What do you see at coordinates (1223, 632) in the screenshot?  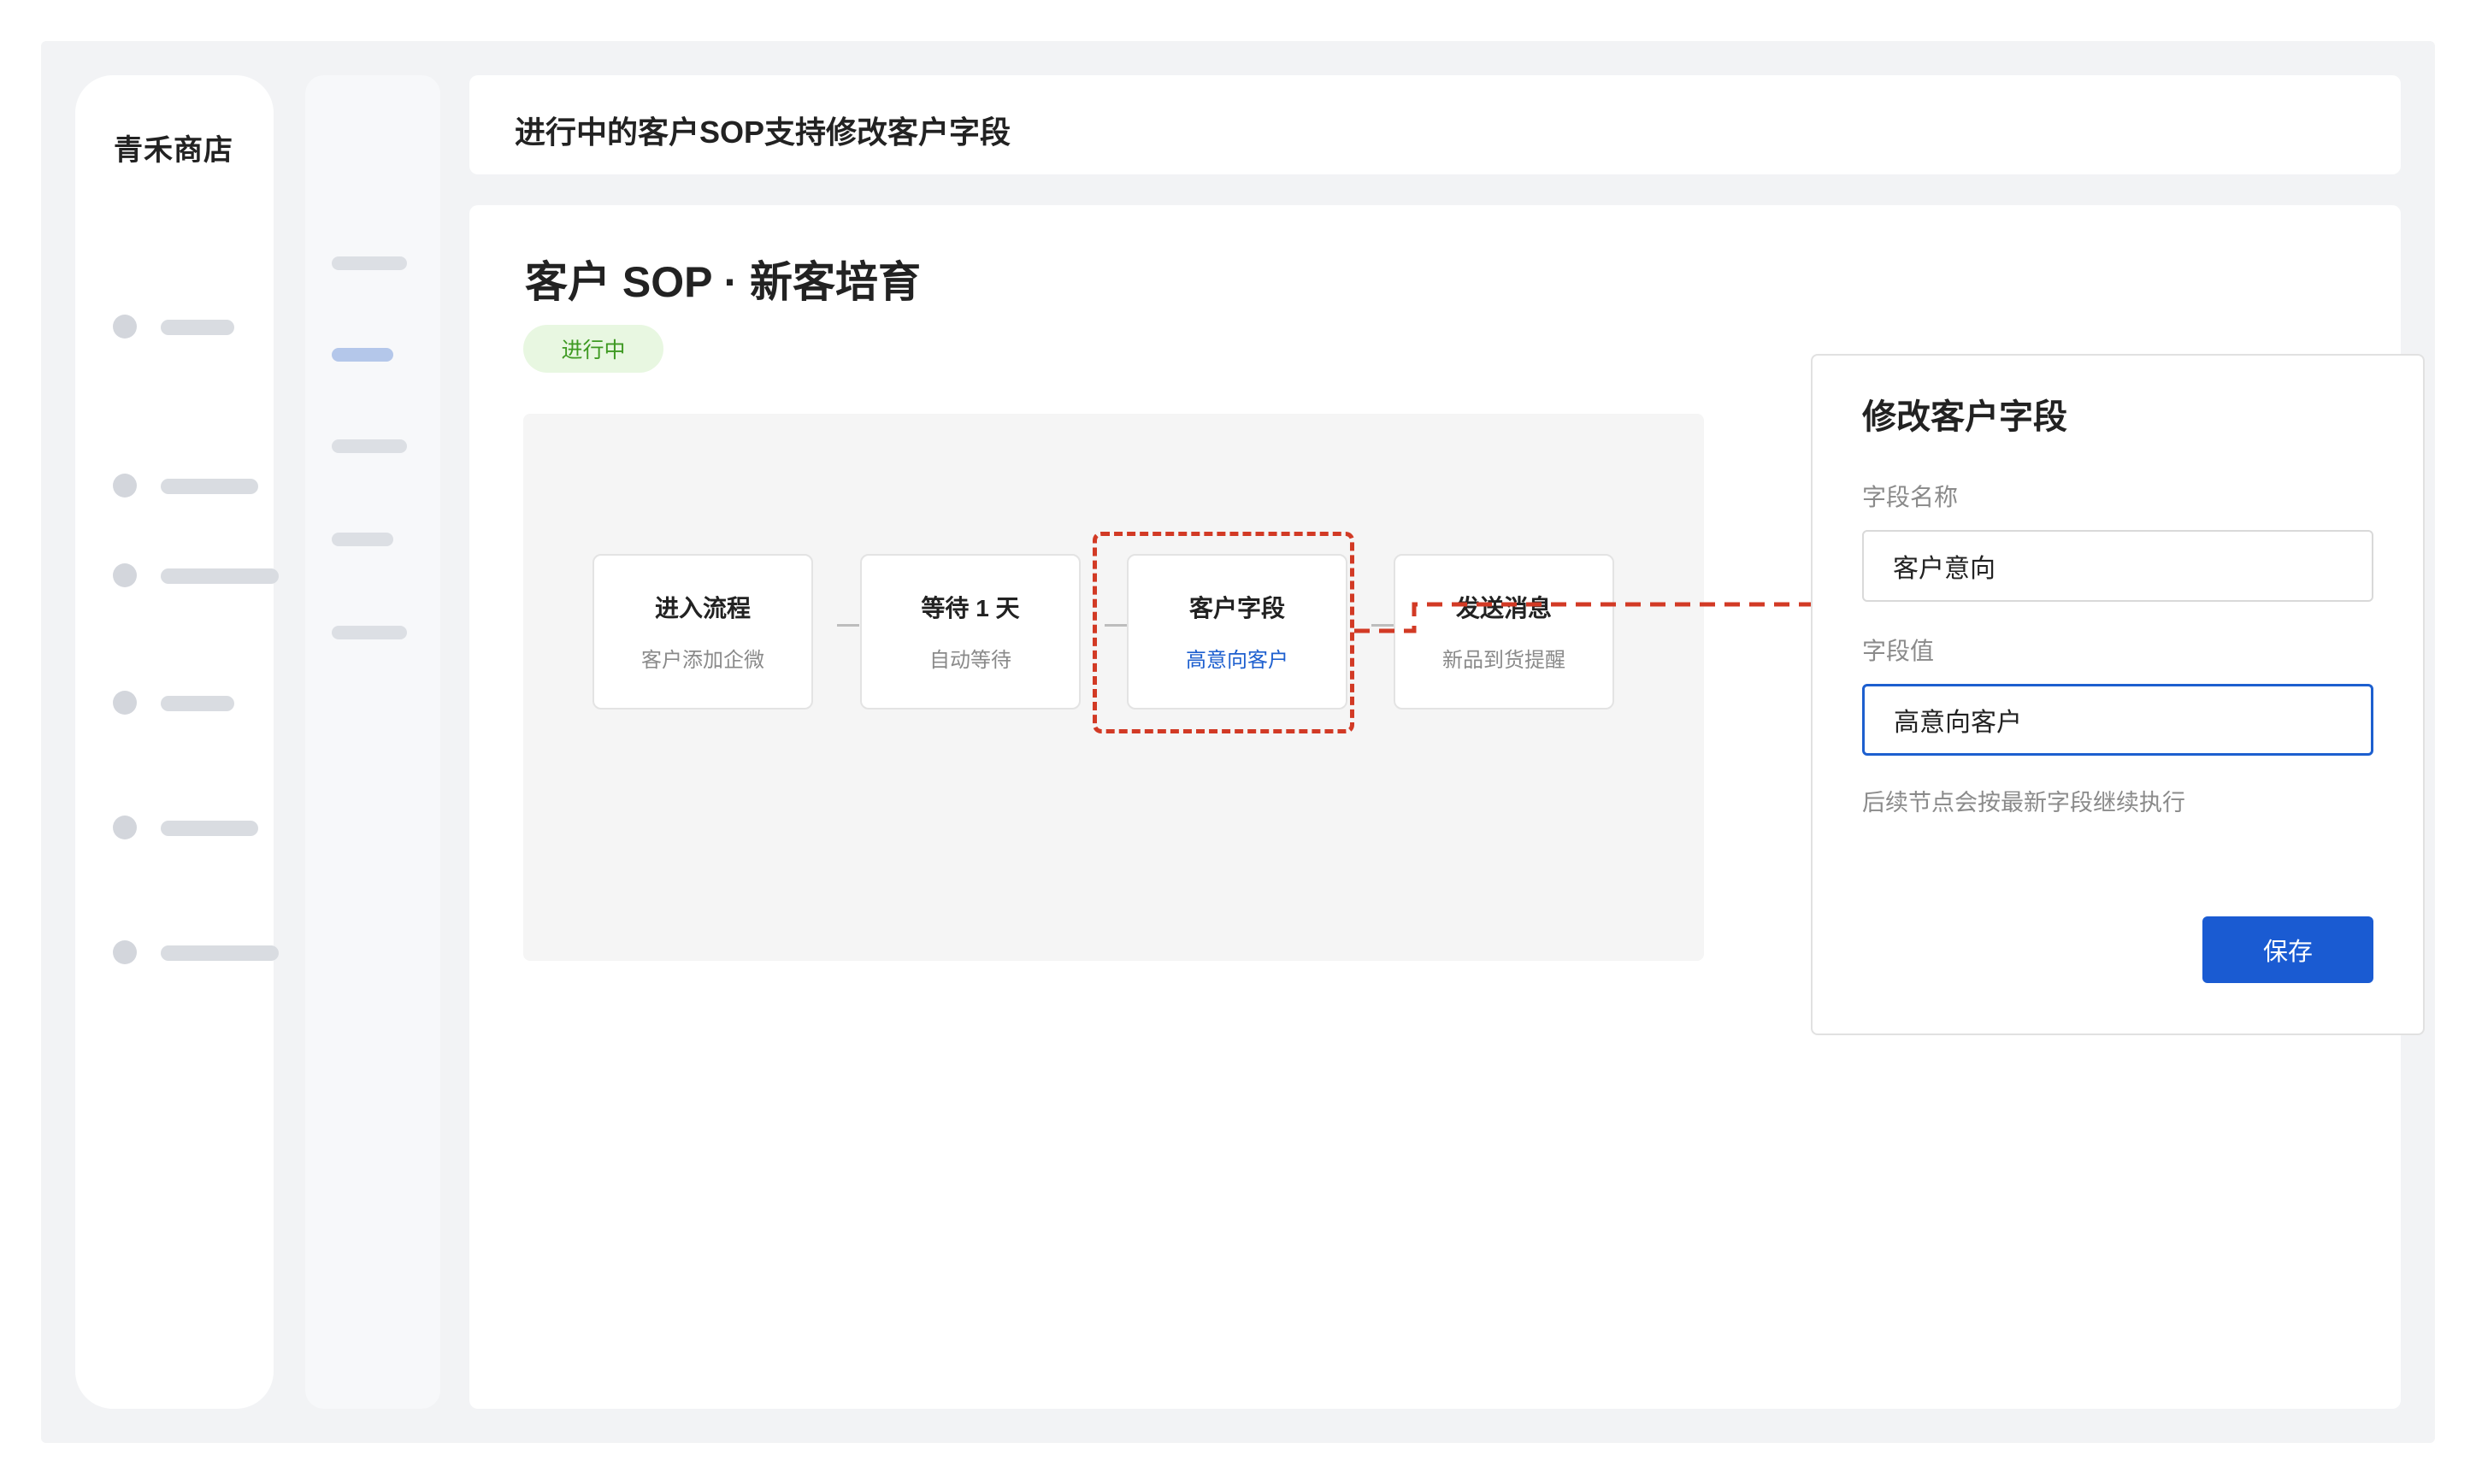 I see `selected-node-highlight` at bounding box center [1223, 632].